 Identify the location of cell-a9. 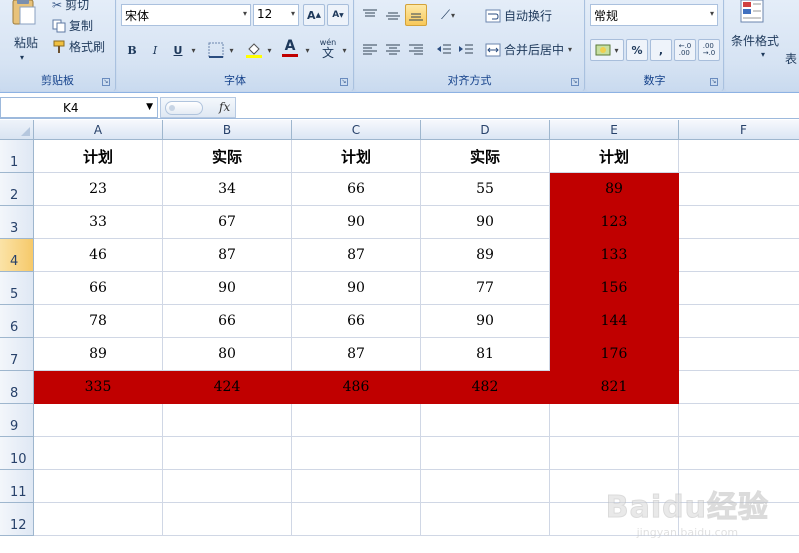
(98, 420).